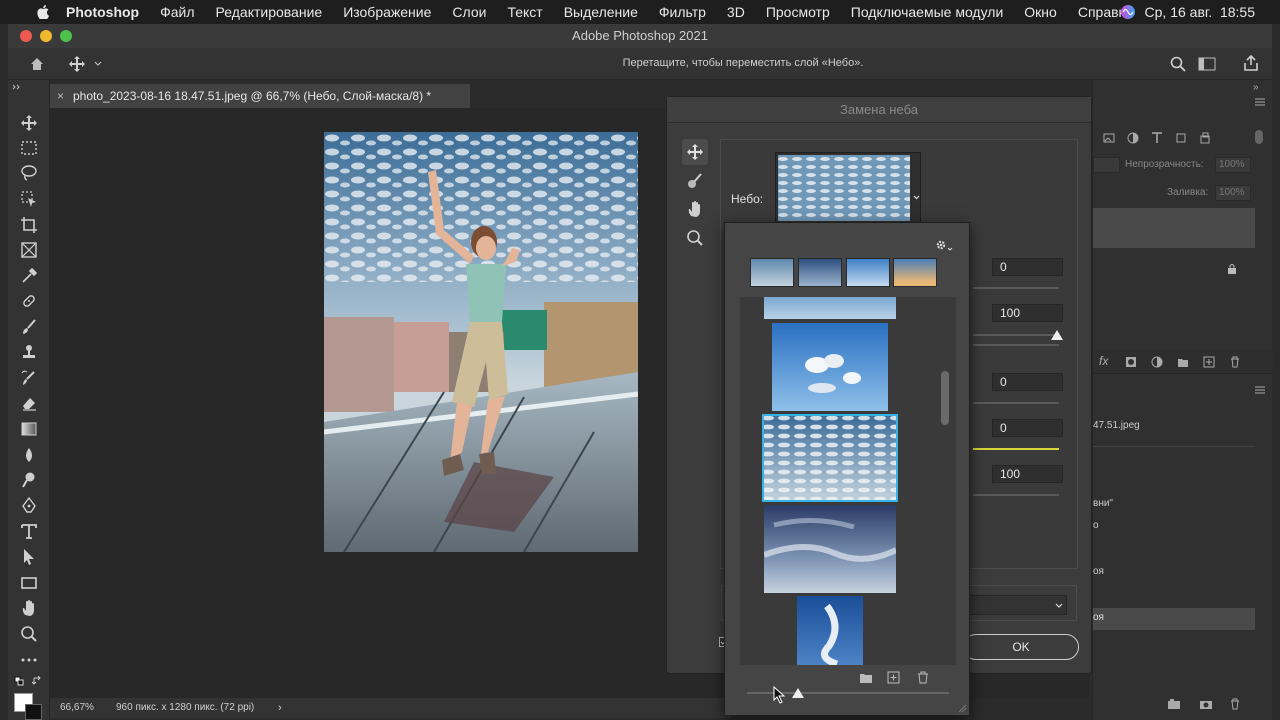 This screenshot has height=720, width=1280. Describe the element at coordinates (481, 342) in the screenshot. I see `document-image` at that location.